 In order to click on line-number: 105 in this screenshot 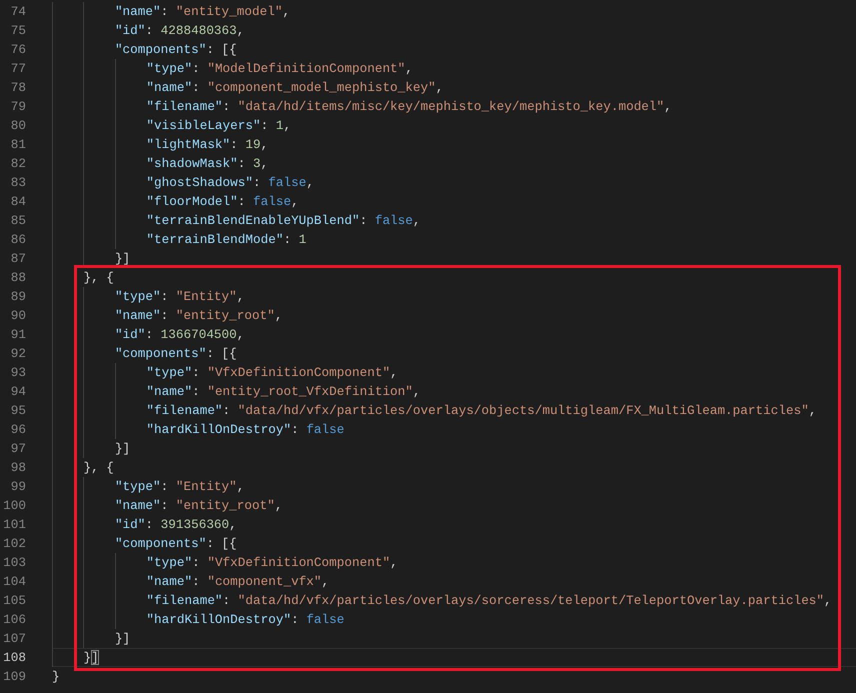, I will do `click(14, 601)`.